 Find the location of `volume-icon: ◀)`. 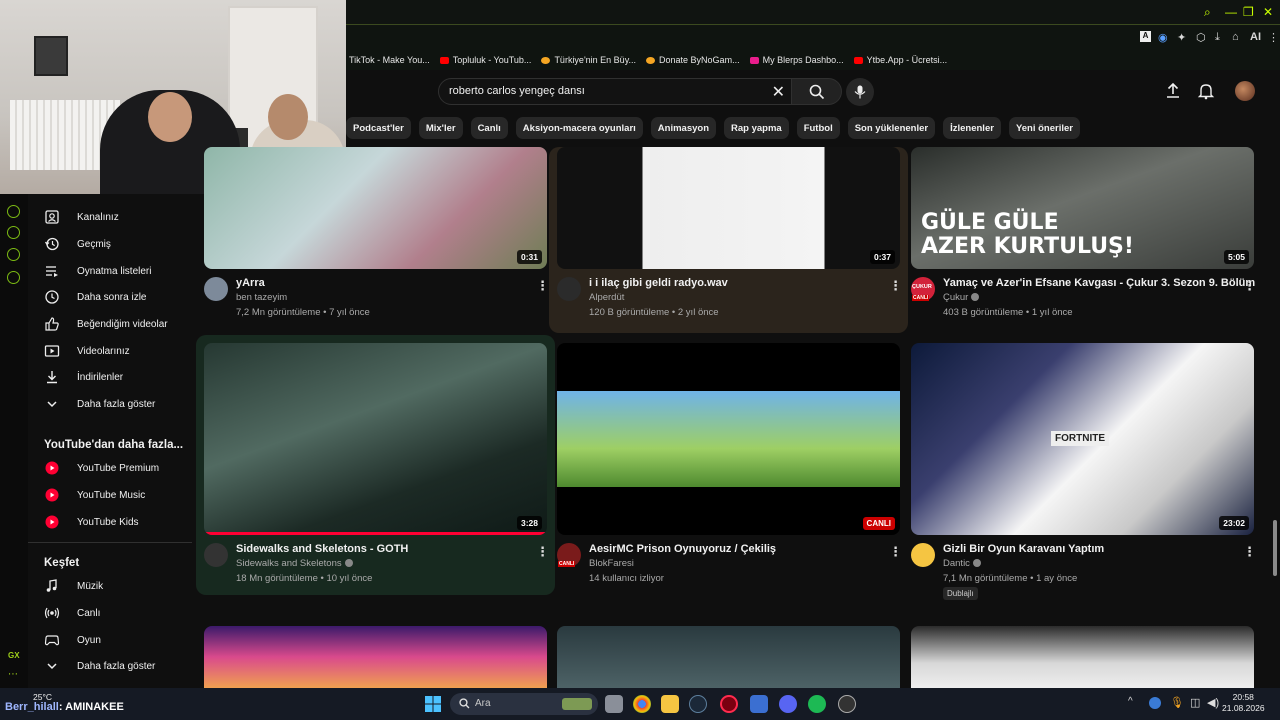

volume-icon: ◀) is located at coordinates (1213, 702).